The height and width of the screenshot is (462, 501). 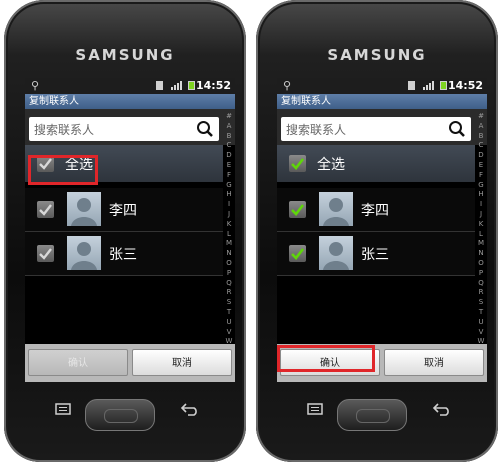 I want to click on search-placeholder: 搜索联系人, so click(x=316, y=130).